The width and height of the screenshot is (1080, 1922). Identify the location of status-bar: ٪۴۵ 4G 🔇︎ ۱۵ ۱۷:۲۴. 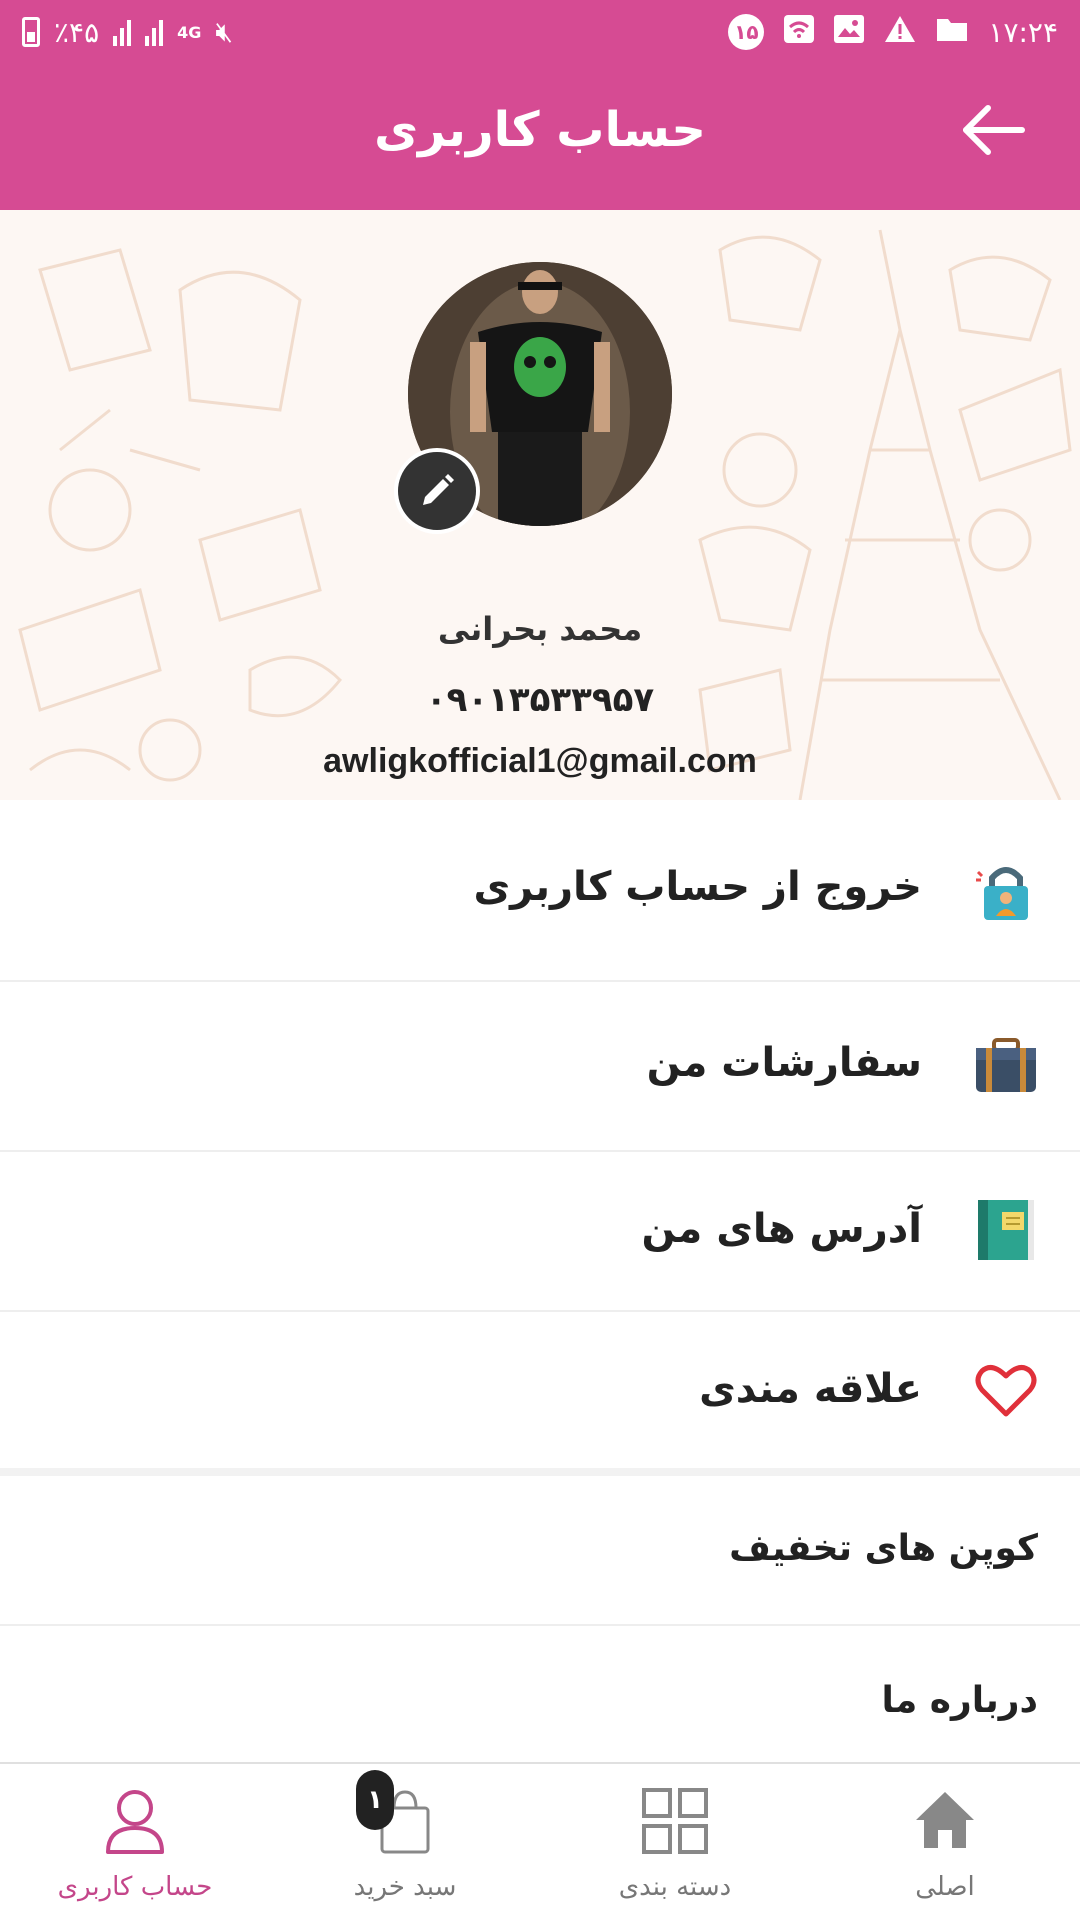
(540, 31).